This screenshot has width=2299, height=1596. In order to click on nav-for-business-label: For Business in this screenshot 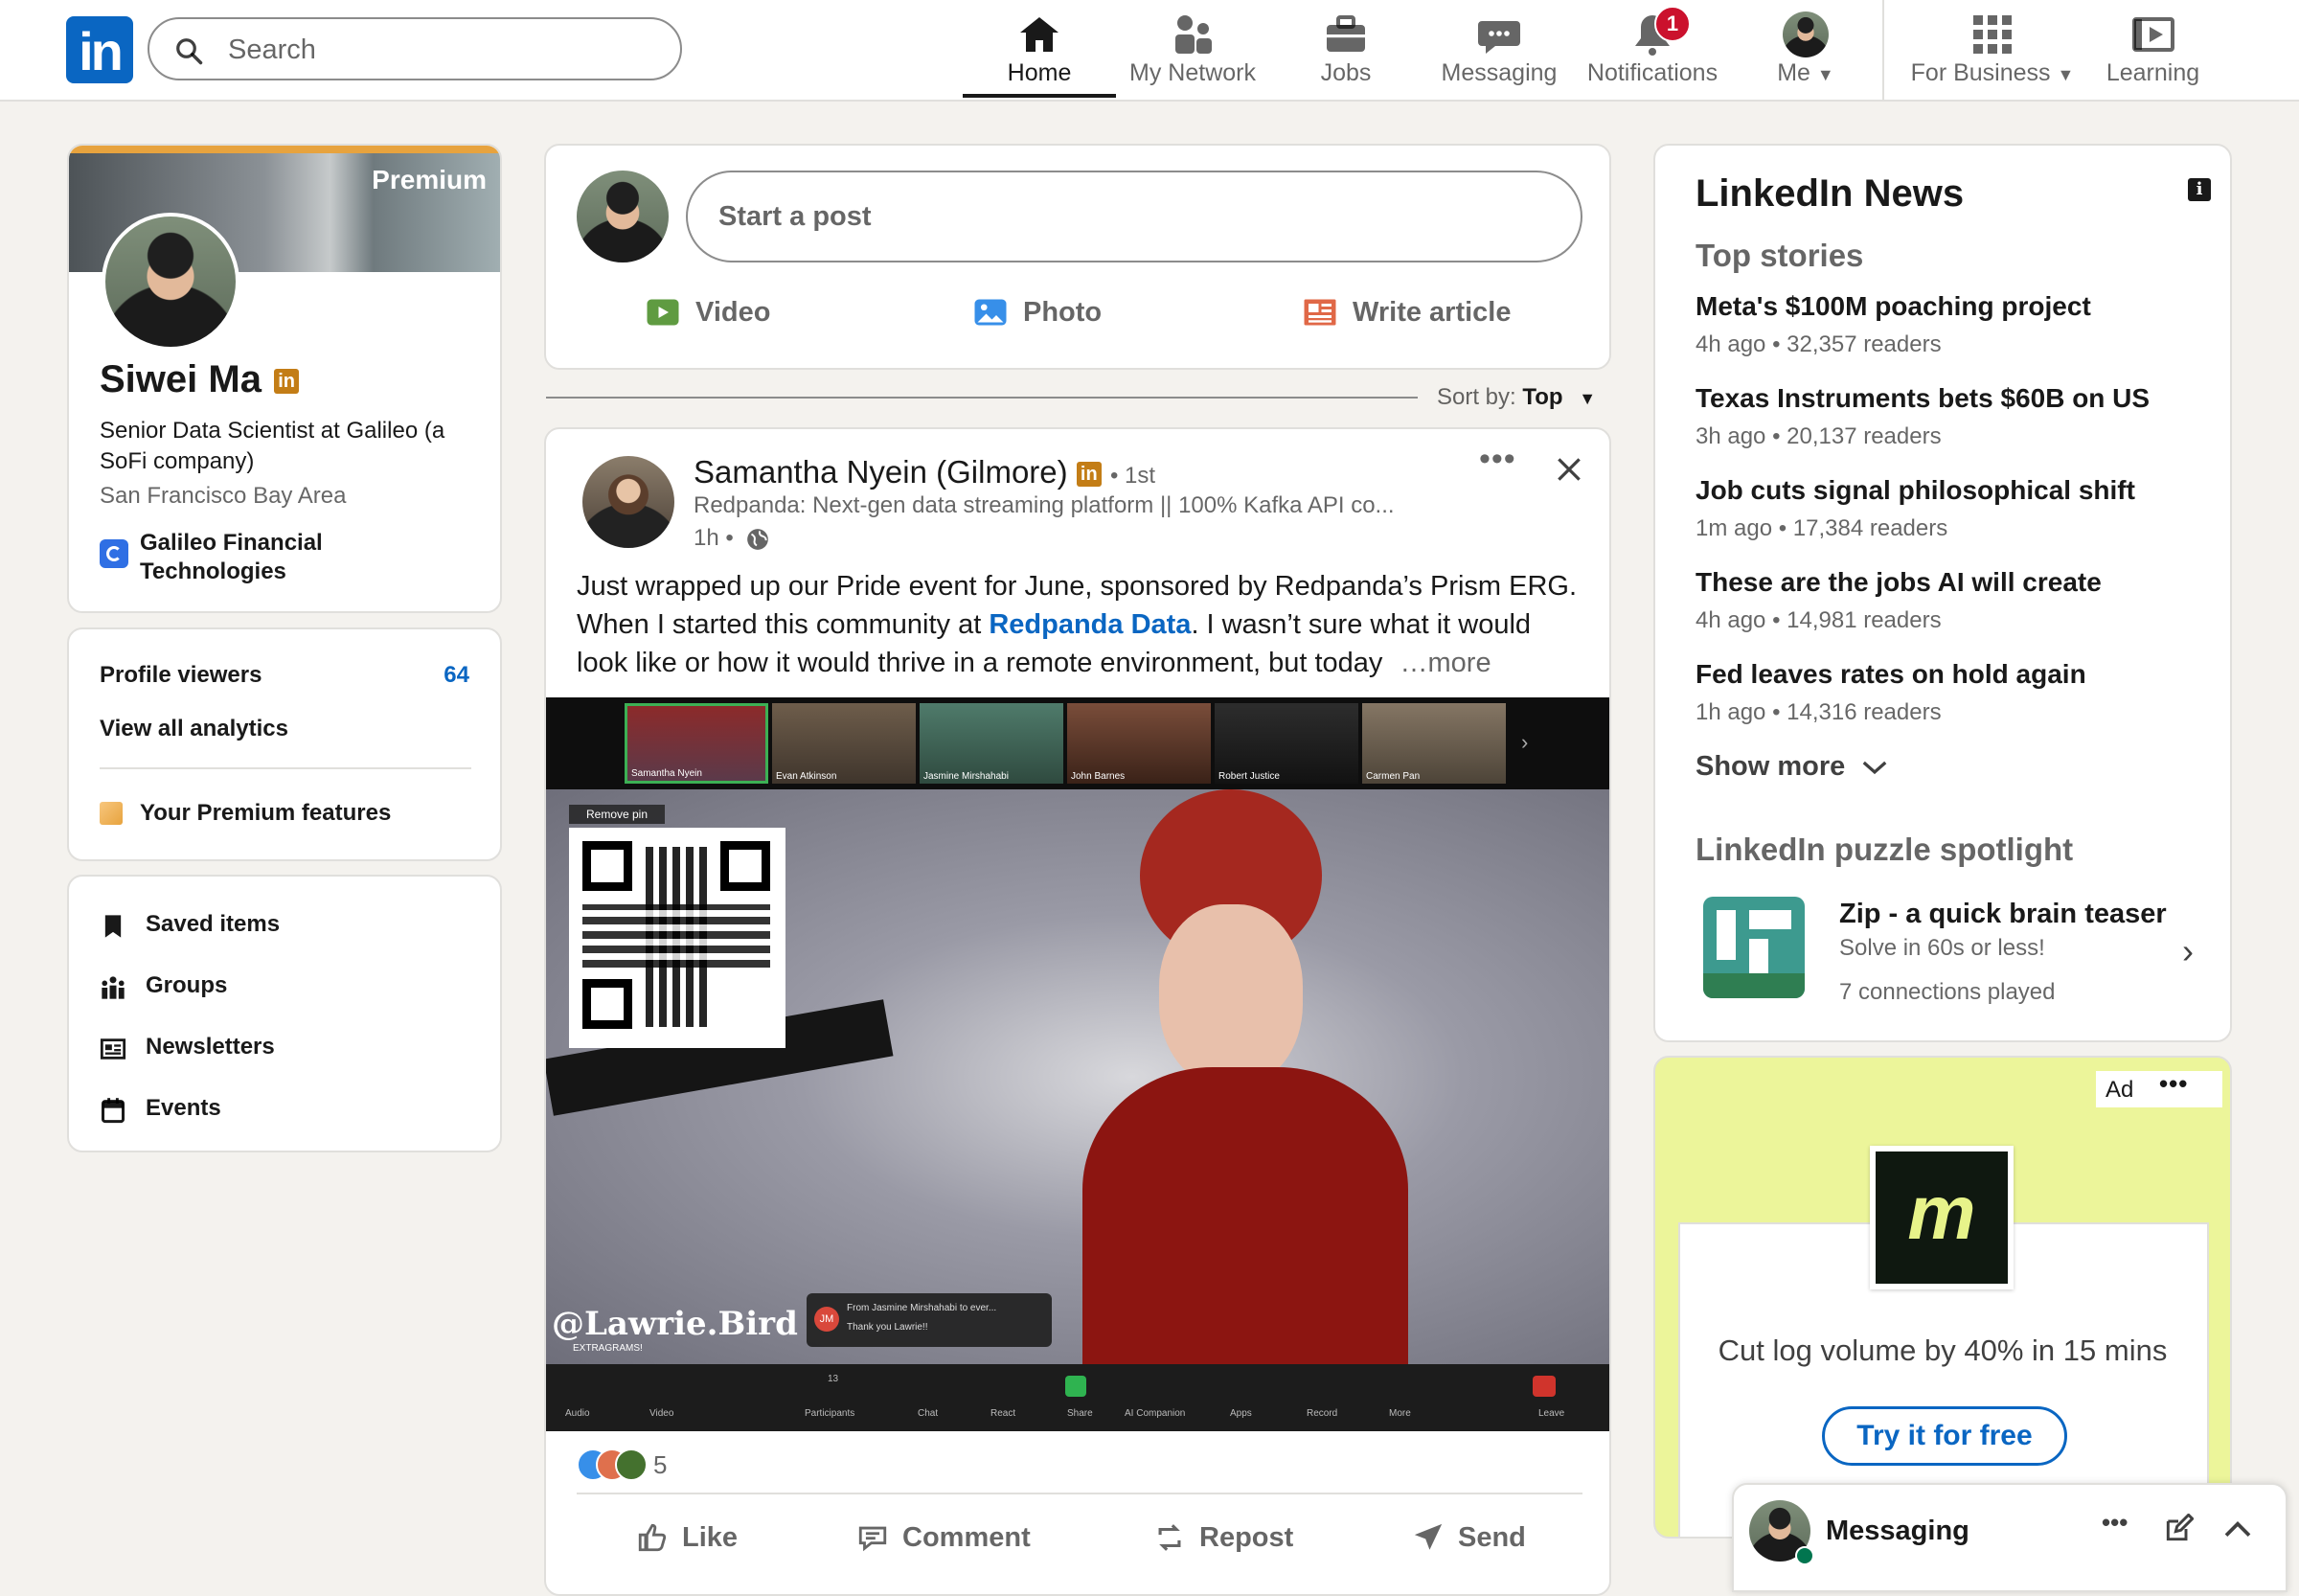, I will do `click(1980, 72)`.